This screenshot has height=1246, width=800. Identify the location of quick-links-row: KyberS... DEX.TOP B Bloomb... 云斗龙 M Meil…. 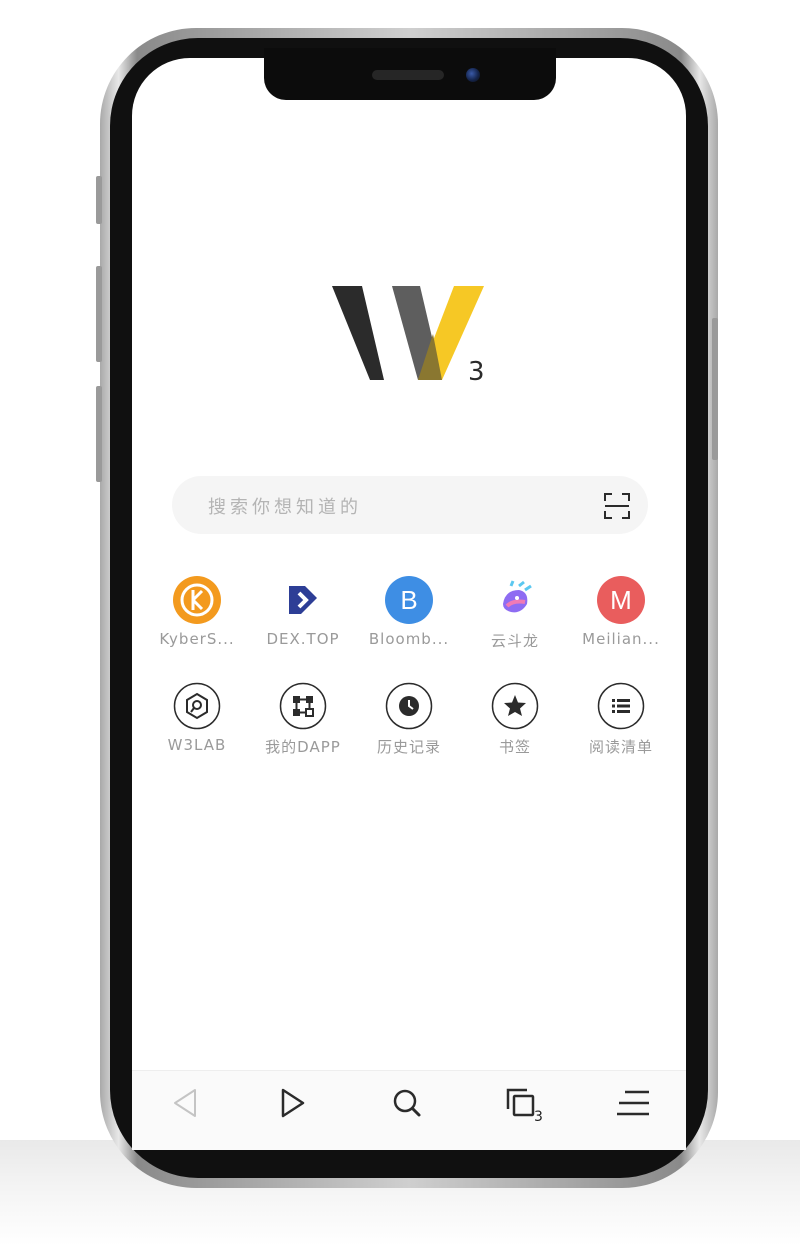
(409, 613).